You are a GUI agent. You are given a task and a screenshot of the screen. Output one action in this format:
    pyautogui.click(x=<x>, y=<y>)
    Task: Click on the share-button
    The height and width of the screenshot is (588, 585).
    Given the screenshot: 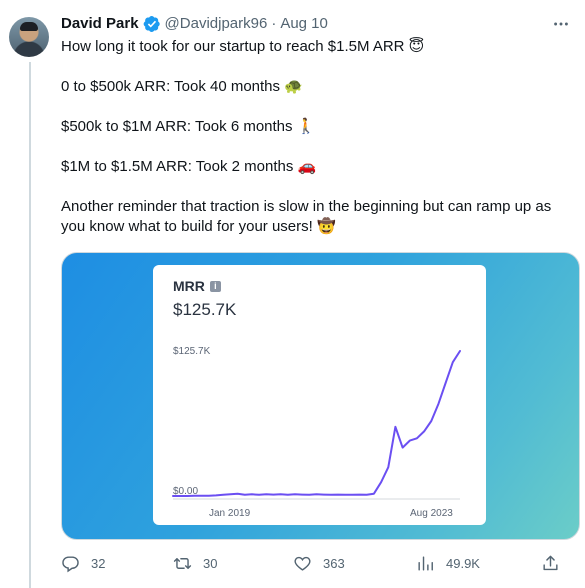 What is the action you would take?
    pyautogui.click(x=550, y=563)
    